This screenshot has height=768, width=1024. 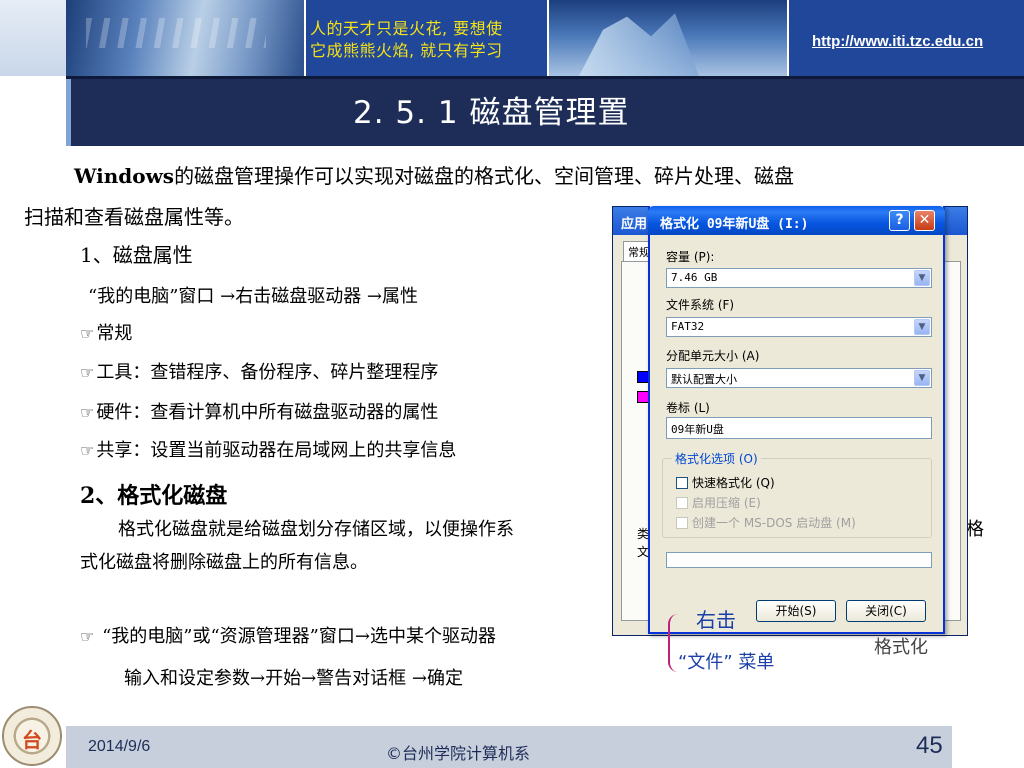 I want to click on operation-line-1-tail: 格式化, so click(x=901, y=647).